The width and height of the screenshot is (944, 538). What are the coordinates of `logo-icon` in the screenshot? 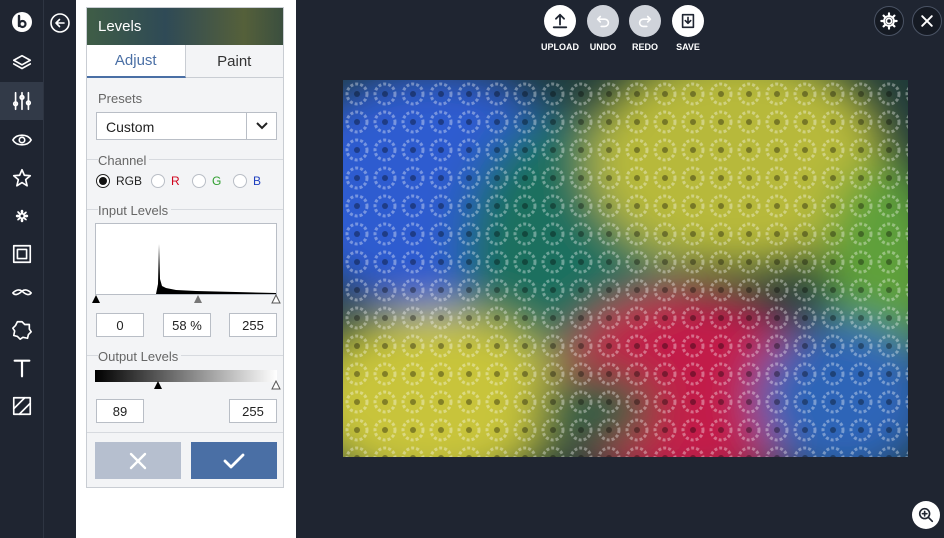 It's located at (21, 22).